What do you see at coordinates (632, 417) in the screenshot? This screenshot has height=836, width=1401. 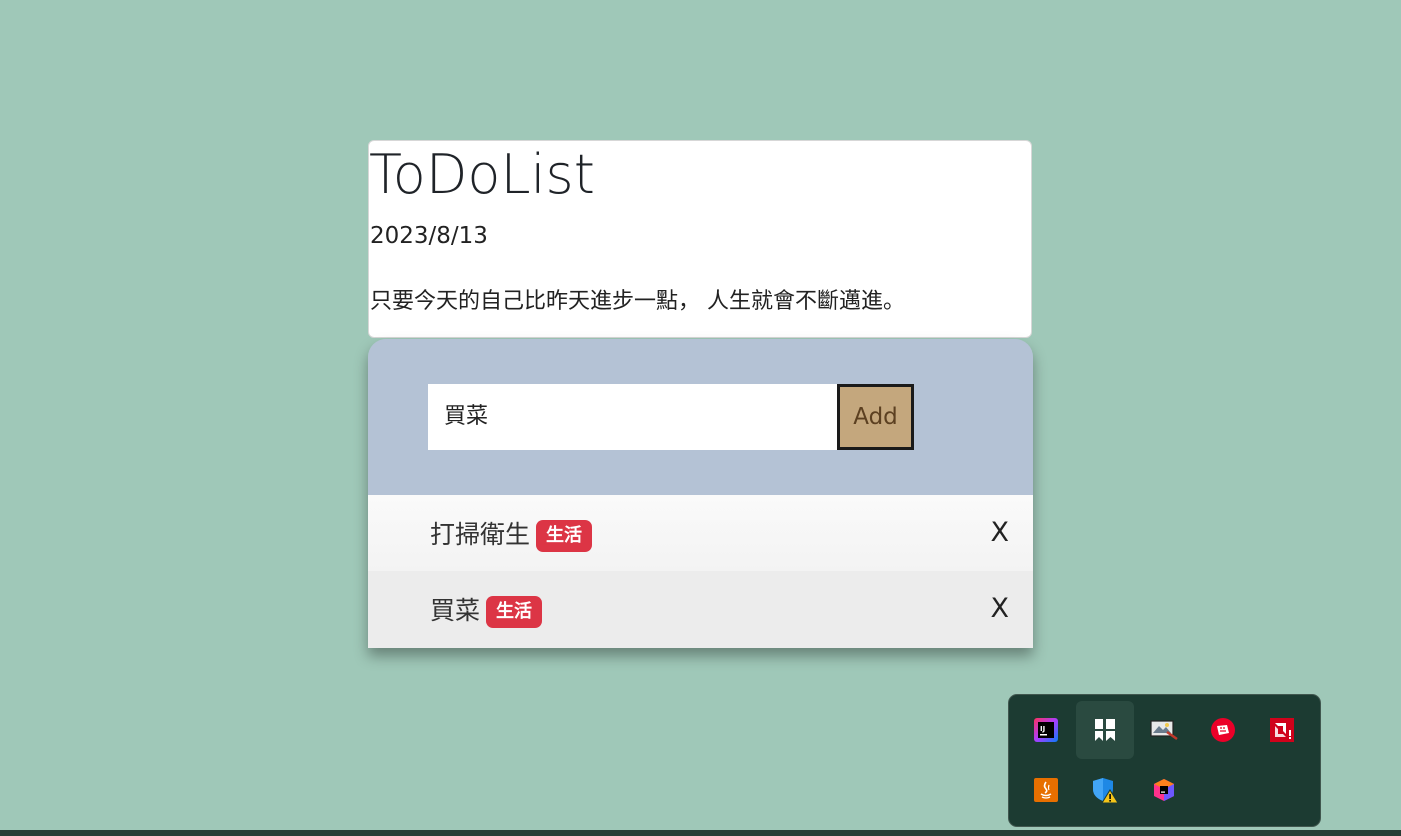 I see `todo-input: 買菜` at bounding box center [632, 417].